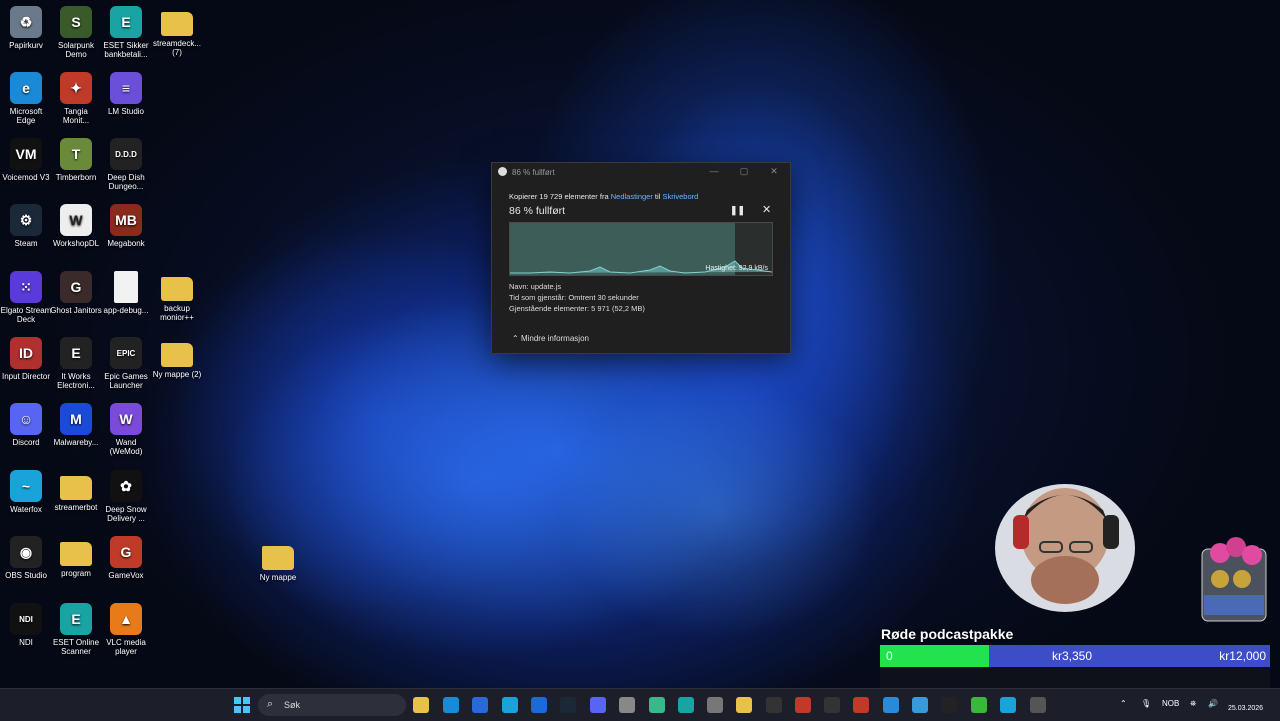 Image resolution: width=1280 pixels, height=721 pixels. I want to click on desktop-icon-label: Voicemod V3, so click(26, 177).